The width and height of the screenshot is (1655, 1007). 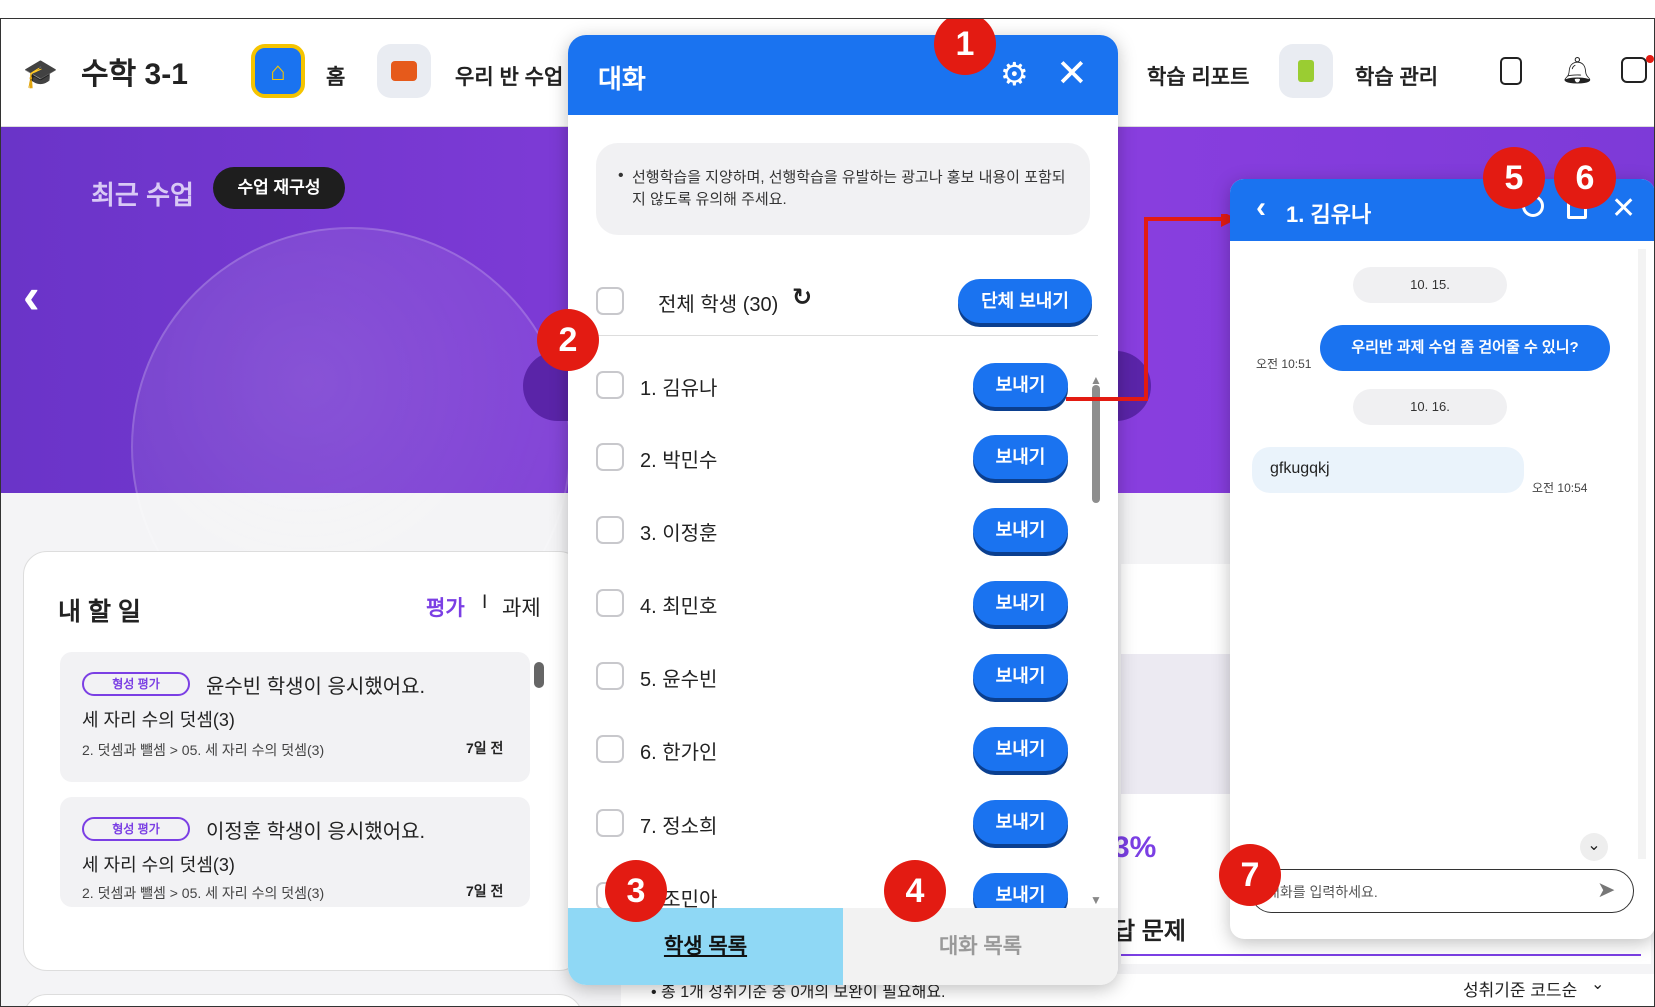 What do you see at coordinates (142, 195) in the screenshot?
I see `recent-class-label: 최근 수업` at bounding box center [142, 195].